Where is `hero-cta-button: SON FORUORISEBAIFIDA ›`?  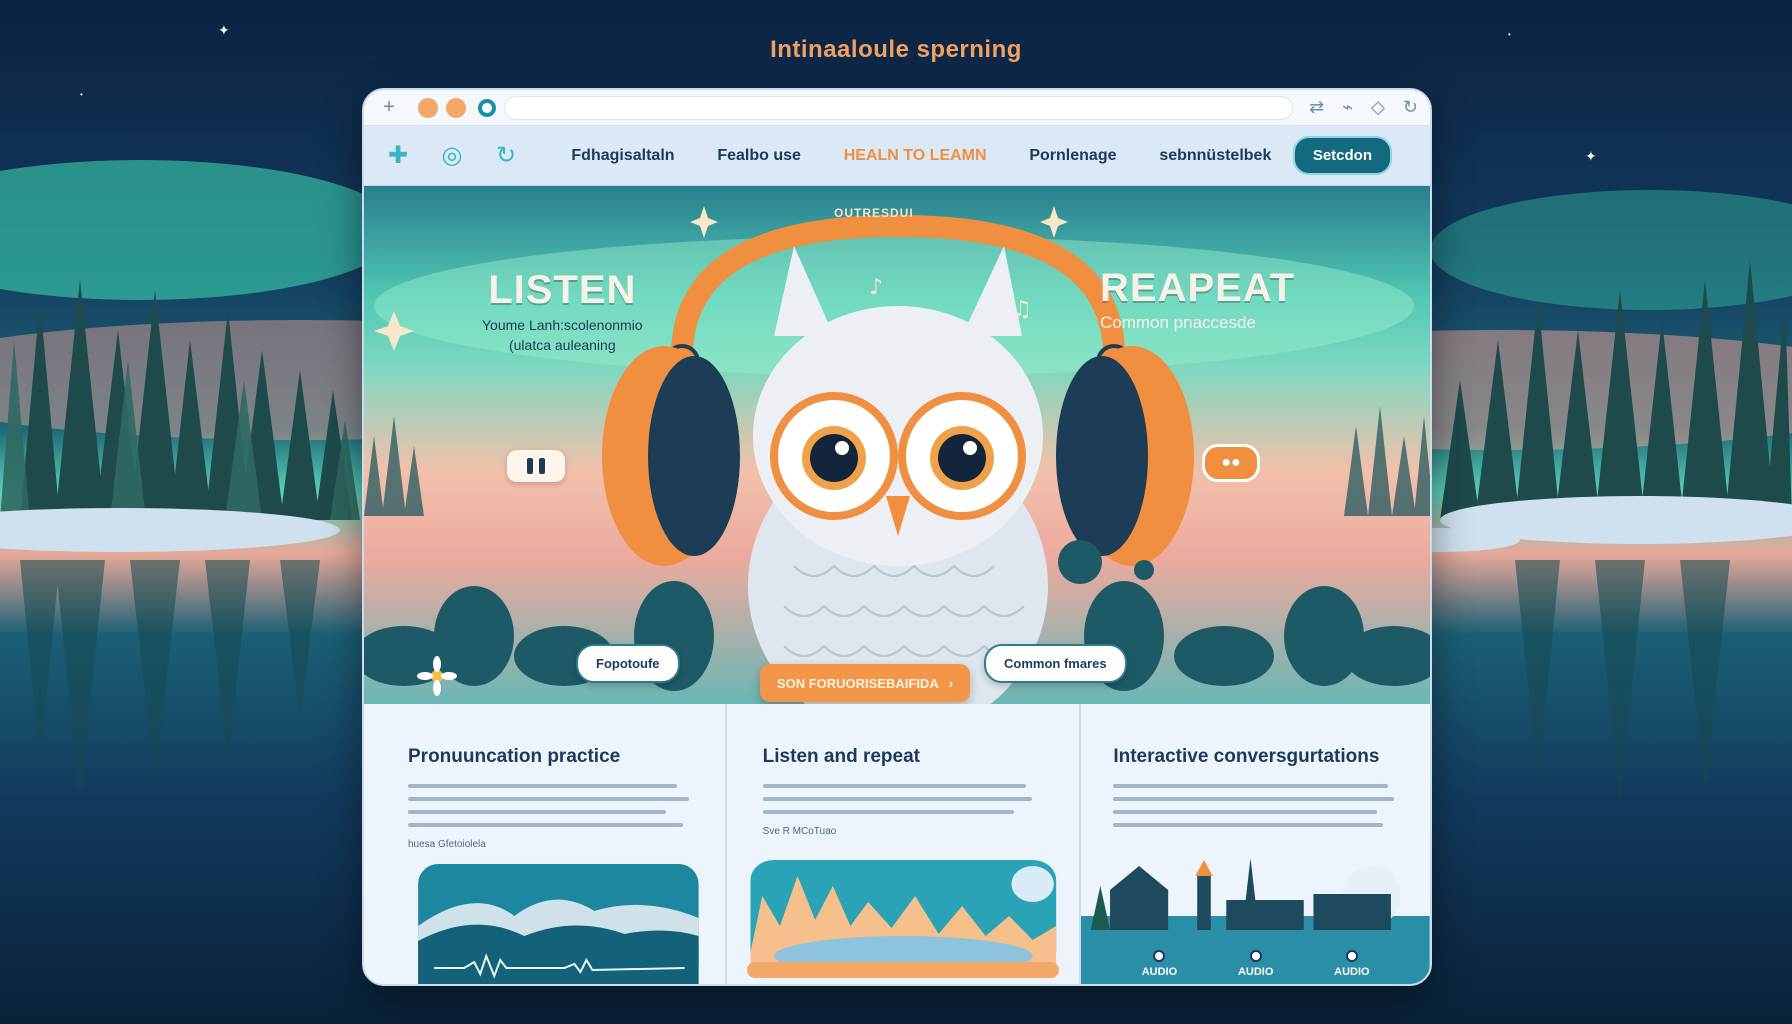
hero-cta-button: SON FORUORISEBAIFIDA › is located at coordinates (865, 683).